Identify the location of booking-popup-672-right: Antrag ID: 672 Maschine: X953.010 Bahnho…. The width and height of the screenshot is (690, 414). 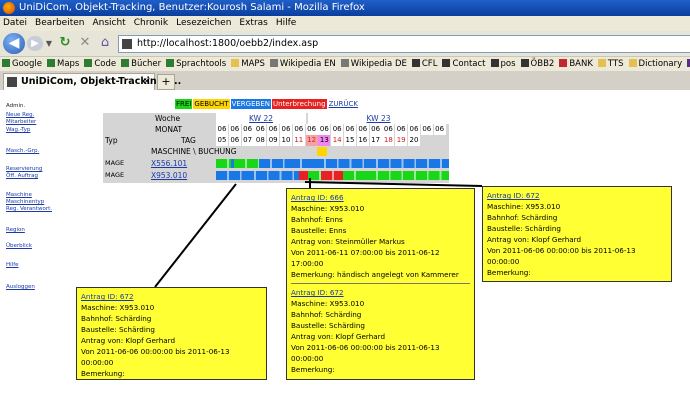
(577, 234).